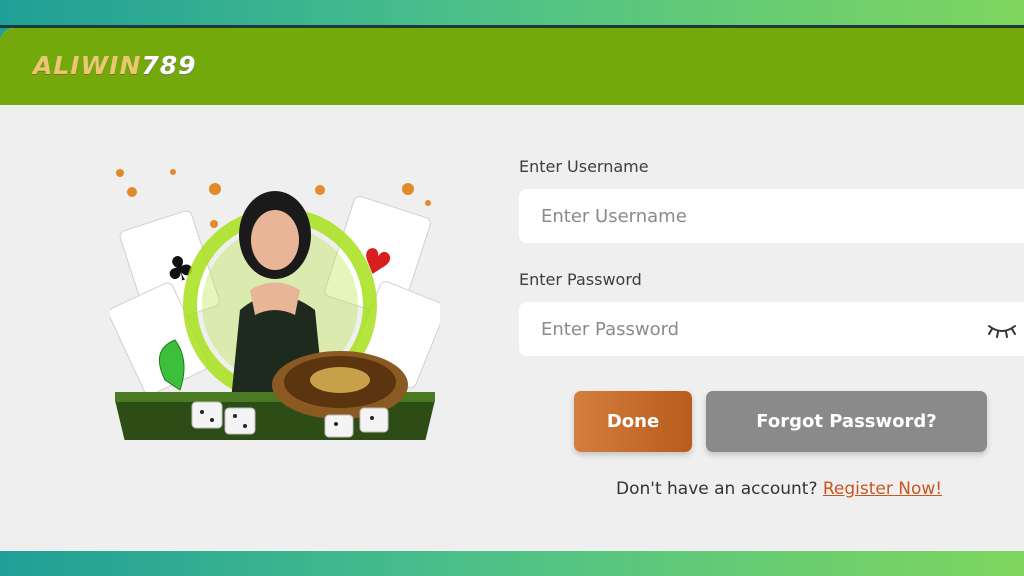 The height and width of the screenshot is (576, 1024). Describe the element at coordinates (739, 329) in the screenshot. I see `password-input` at that location.